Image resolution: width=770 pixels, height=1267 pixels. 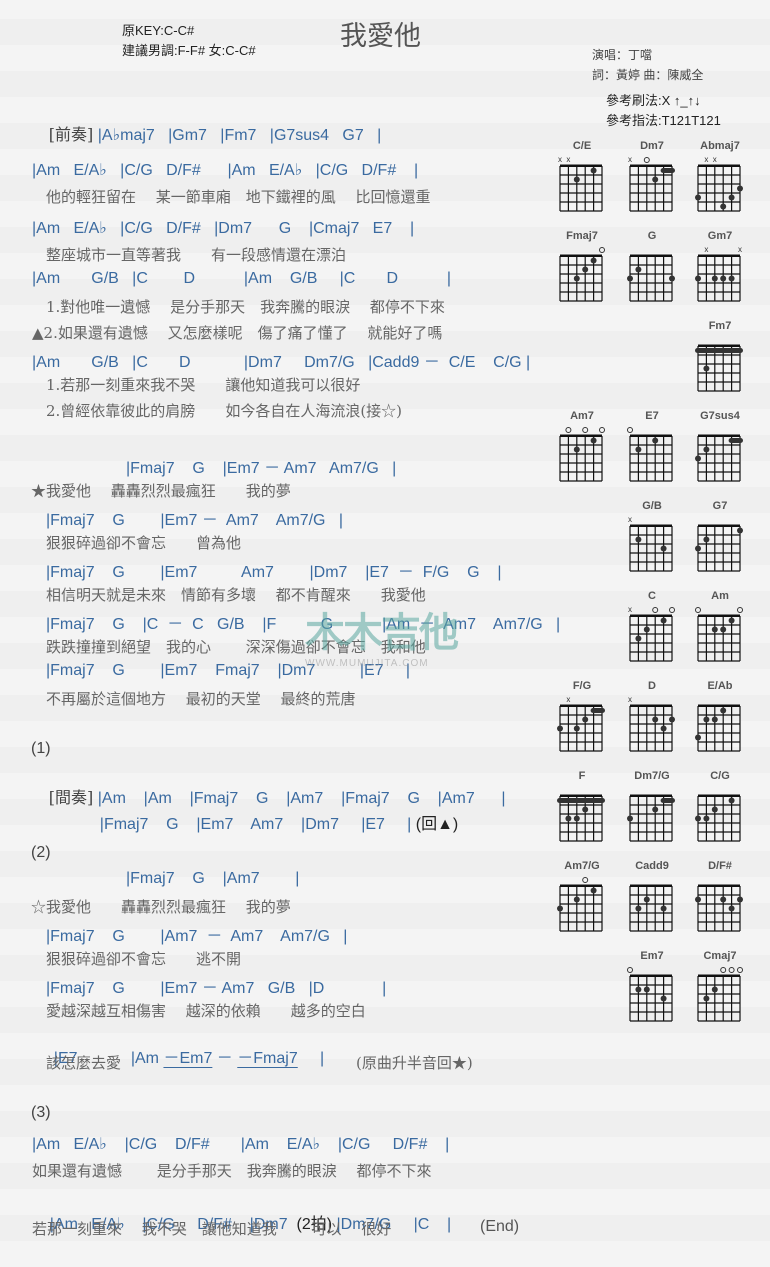 What do you see at coordinates (720, 358) in the screenshot?
I see `chord-chart: Fm7` at bounding box center [720, 358].